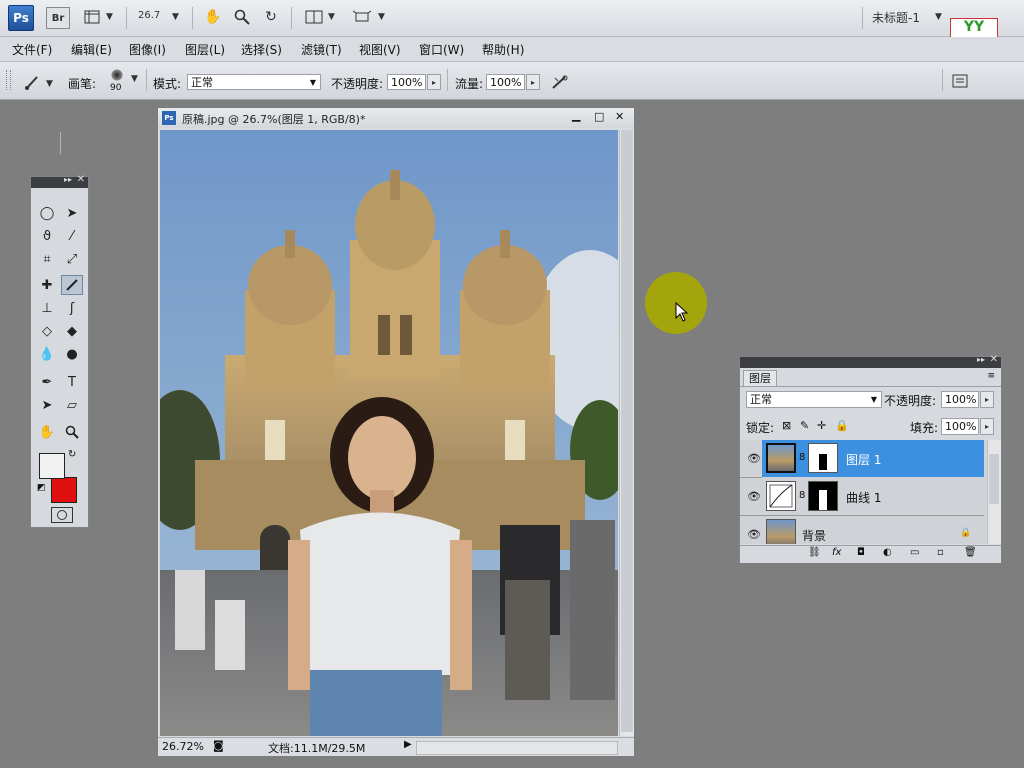 Image resolution: width=1024 pixels, height=768 pixels. I want to click on options-bar-grip, so click(8, 80).